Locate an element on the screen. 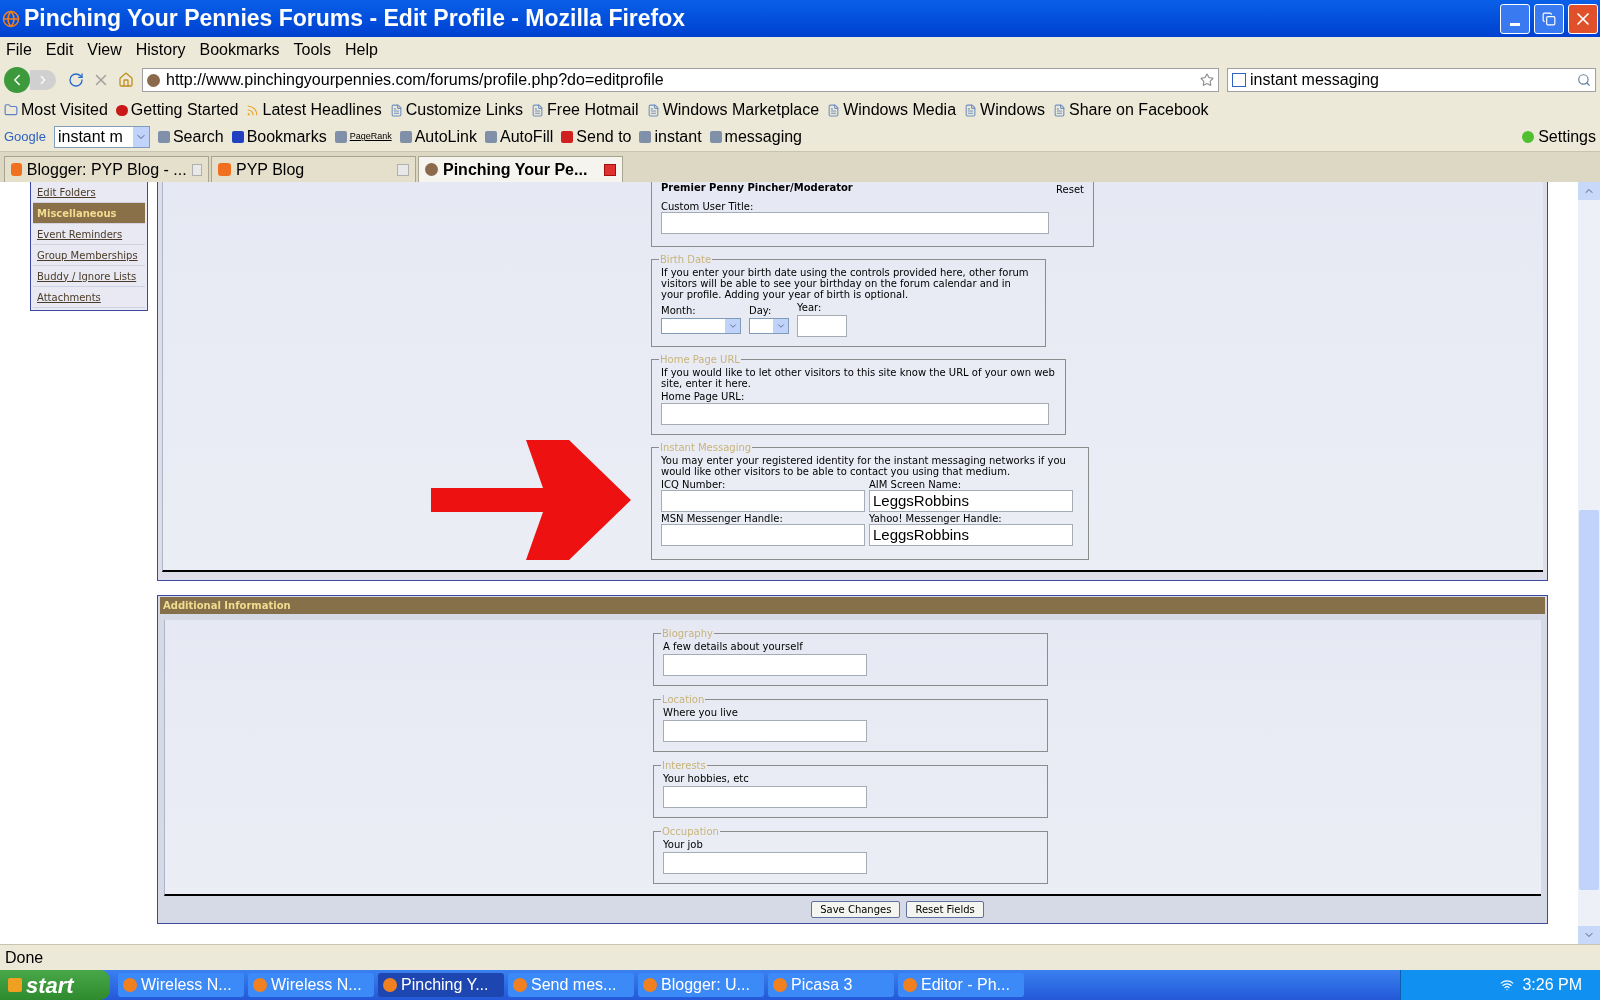 The width and height of the screenshot is (1600, 1000). group-description: A few details about yourself is located at coordinates (733, 646).